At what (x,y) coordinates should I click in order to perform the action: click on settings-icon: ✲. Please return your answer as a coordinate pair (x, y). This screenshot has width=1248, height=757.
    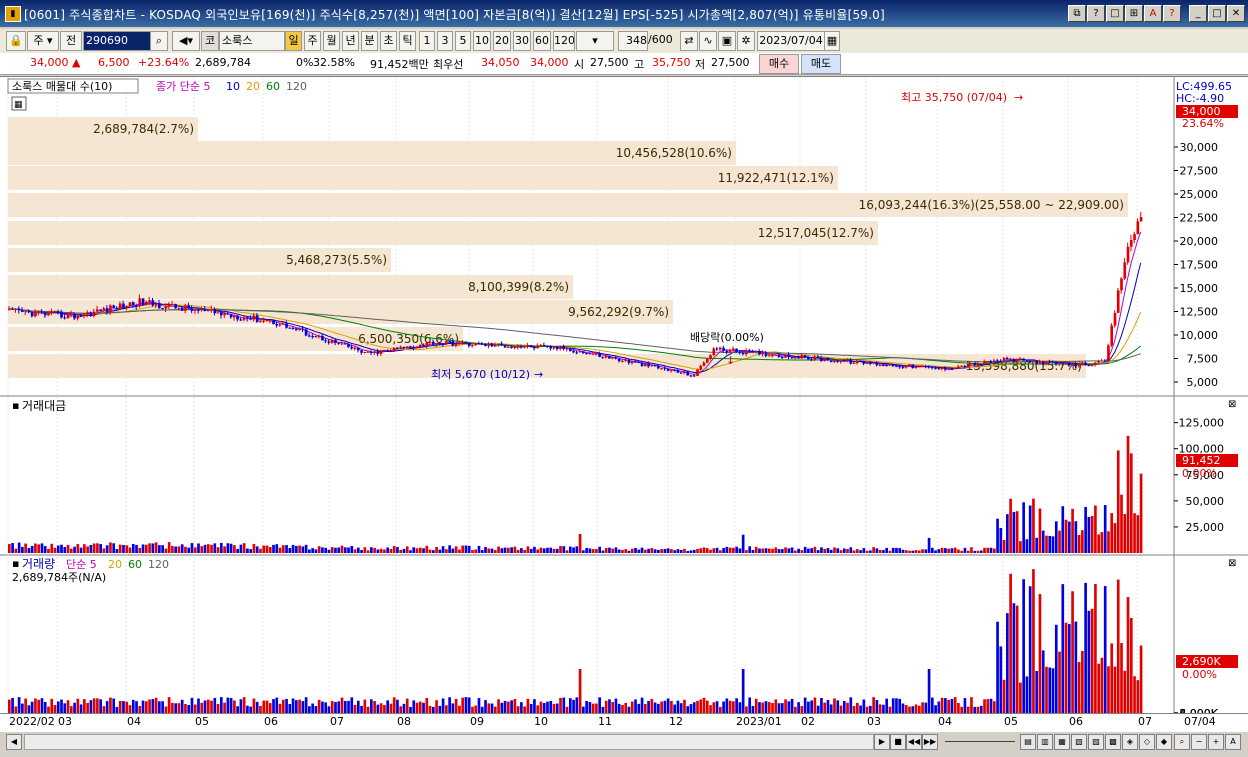
    Looking at the image, I should click on (746, 41).